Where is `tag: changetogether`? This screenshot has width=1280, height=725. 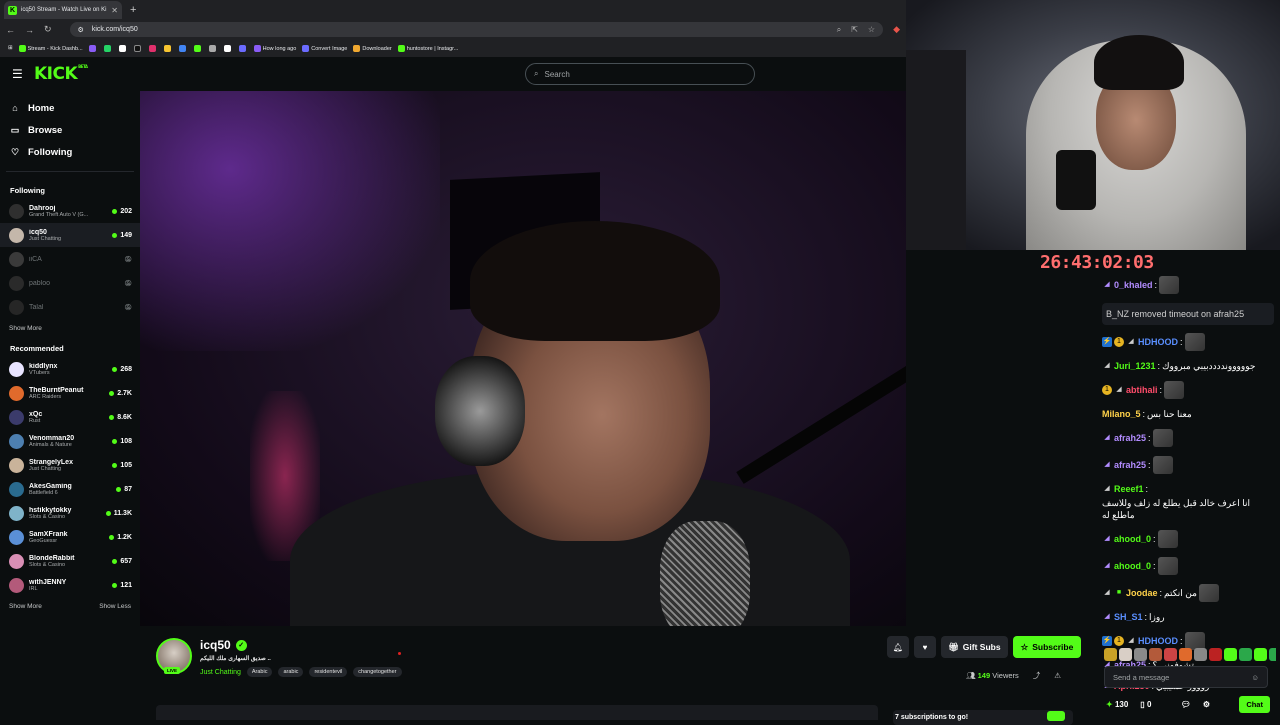
tag: changetogether is located at coordinates (377, 672).